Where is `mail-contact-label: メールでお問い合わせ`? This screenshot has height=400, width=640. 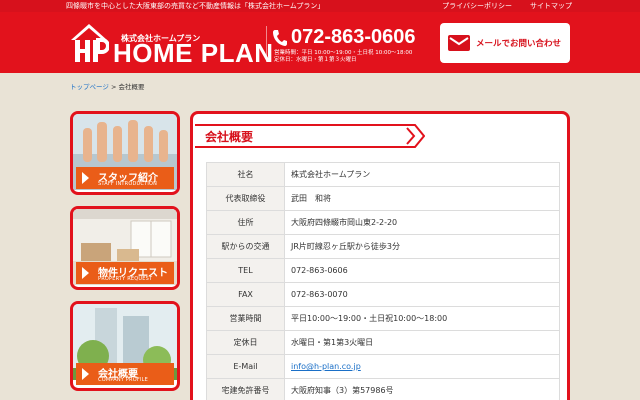
mail-contact-label: メールでお問い合わせ is located at coordinates (519, 44).